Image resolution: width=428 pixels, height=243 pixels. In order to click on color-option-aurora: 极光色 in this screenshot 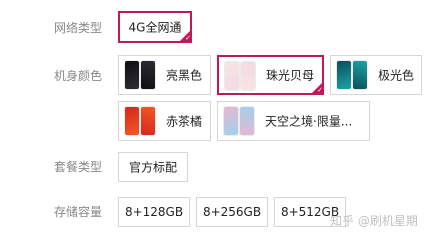, I will do `click(376, 75)`.